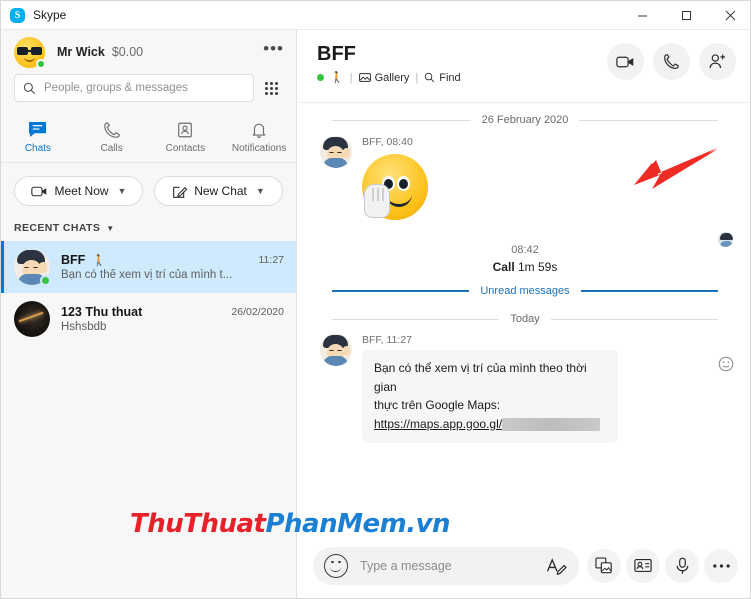 This screenshot has width=751, height=599. I want to click on chat-preview: Hshsbdb, so click(84, 327).